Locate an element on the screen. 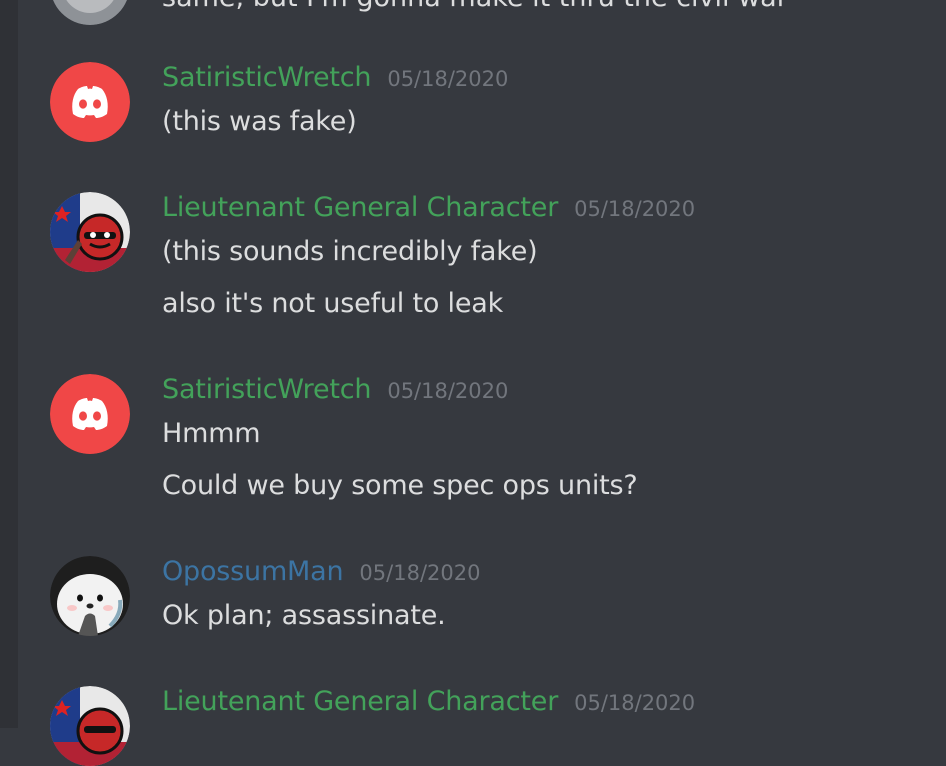 The width and height of the screenshot is (946, 766). username: OpossumMan is located at coordinates (253, 571).